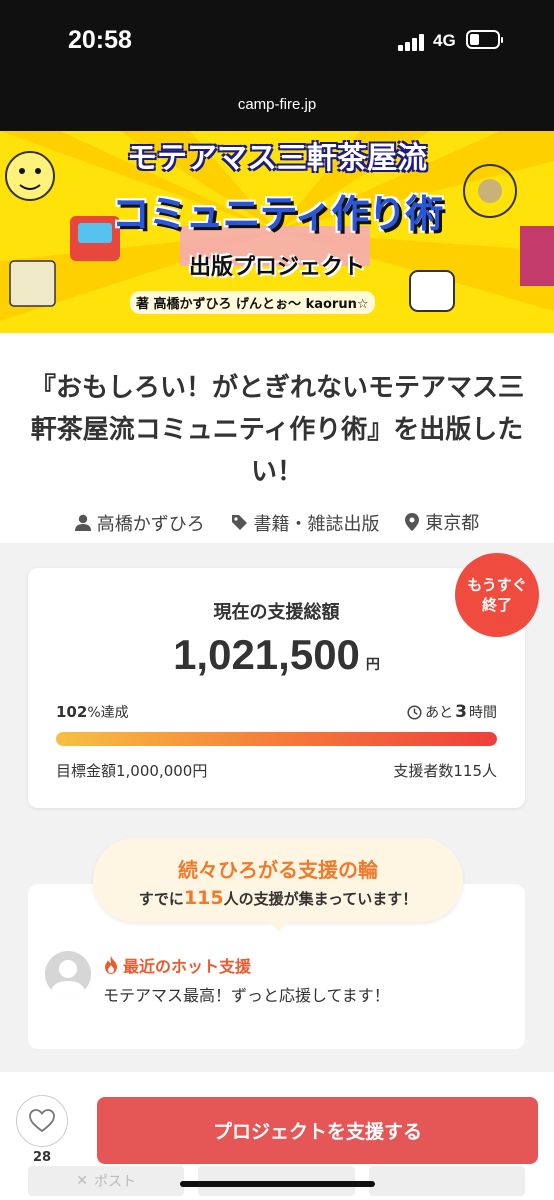 This screenshot has height=1200, width=554. What do you see at coordinates (277, 158) in the screenshot?
I see `hero-title-line1: モテアマス三軒茶屋流` at bounding box center [277, 158].